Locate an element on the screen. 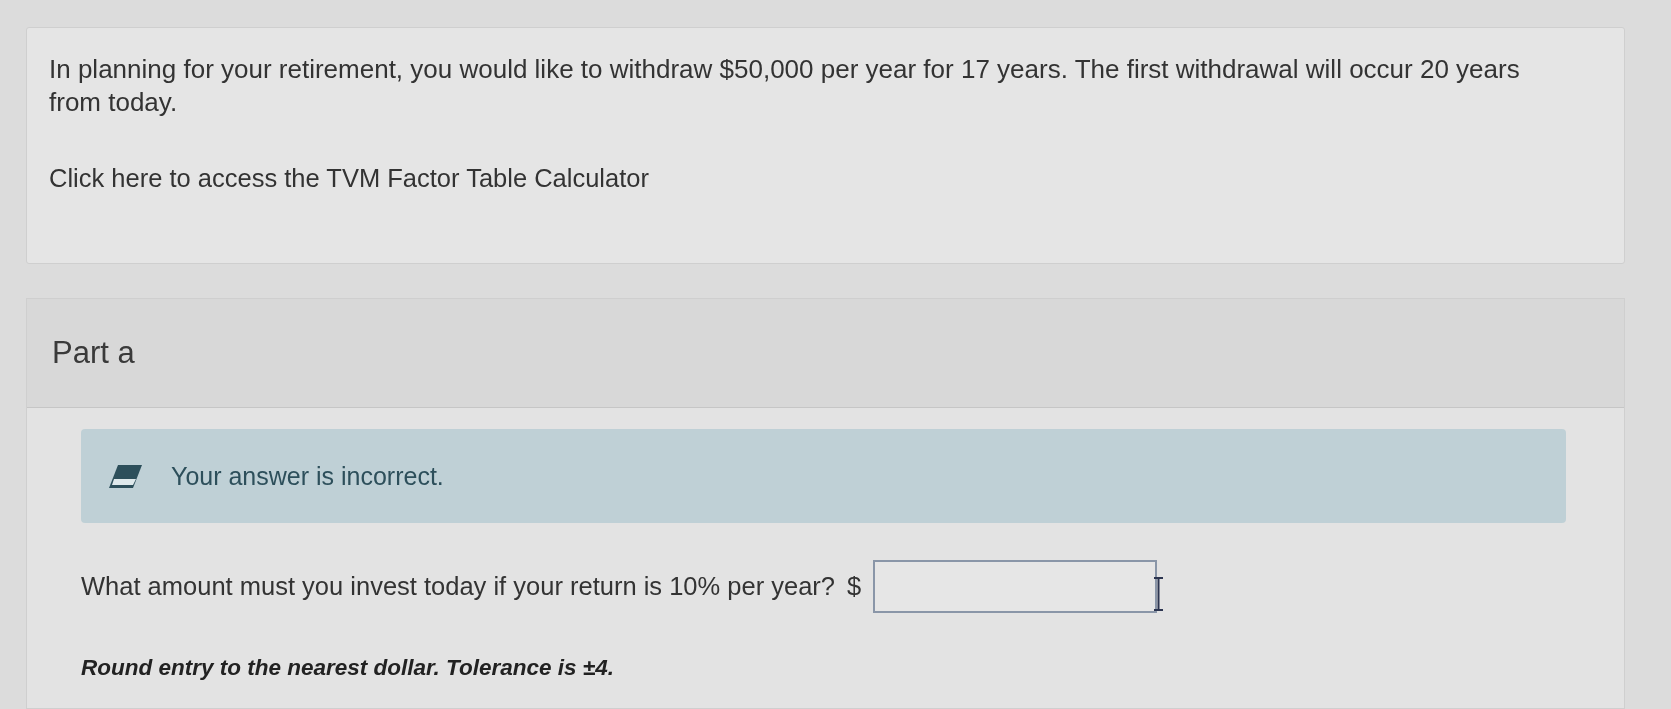  eraser-icon is located at coordinates (125, 476).